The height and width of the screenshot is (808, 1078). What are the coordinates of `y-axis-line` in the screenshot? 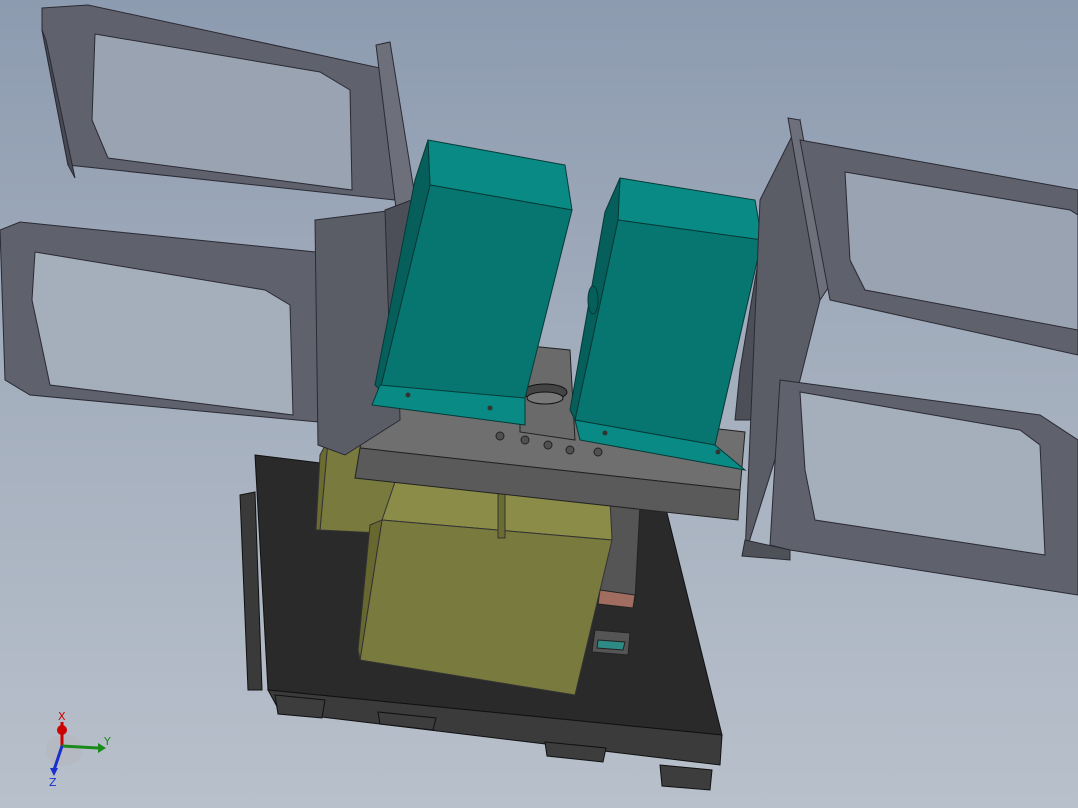 It's located at (80, 747).